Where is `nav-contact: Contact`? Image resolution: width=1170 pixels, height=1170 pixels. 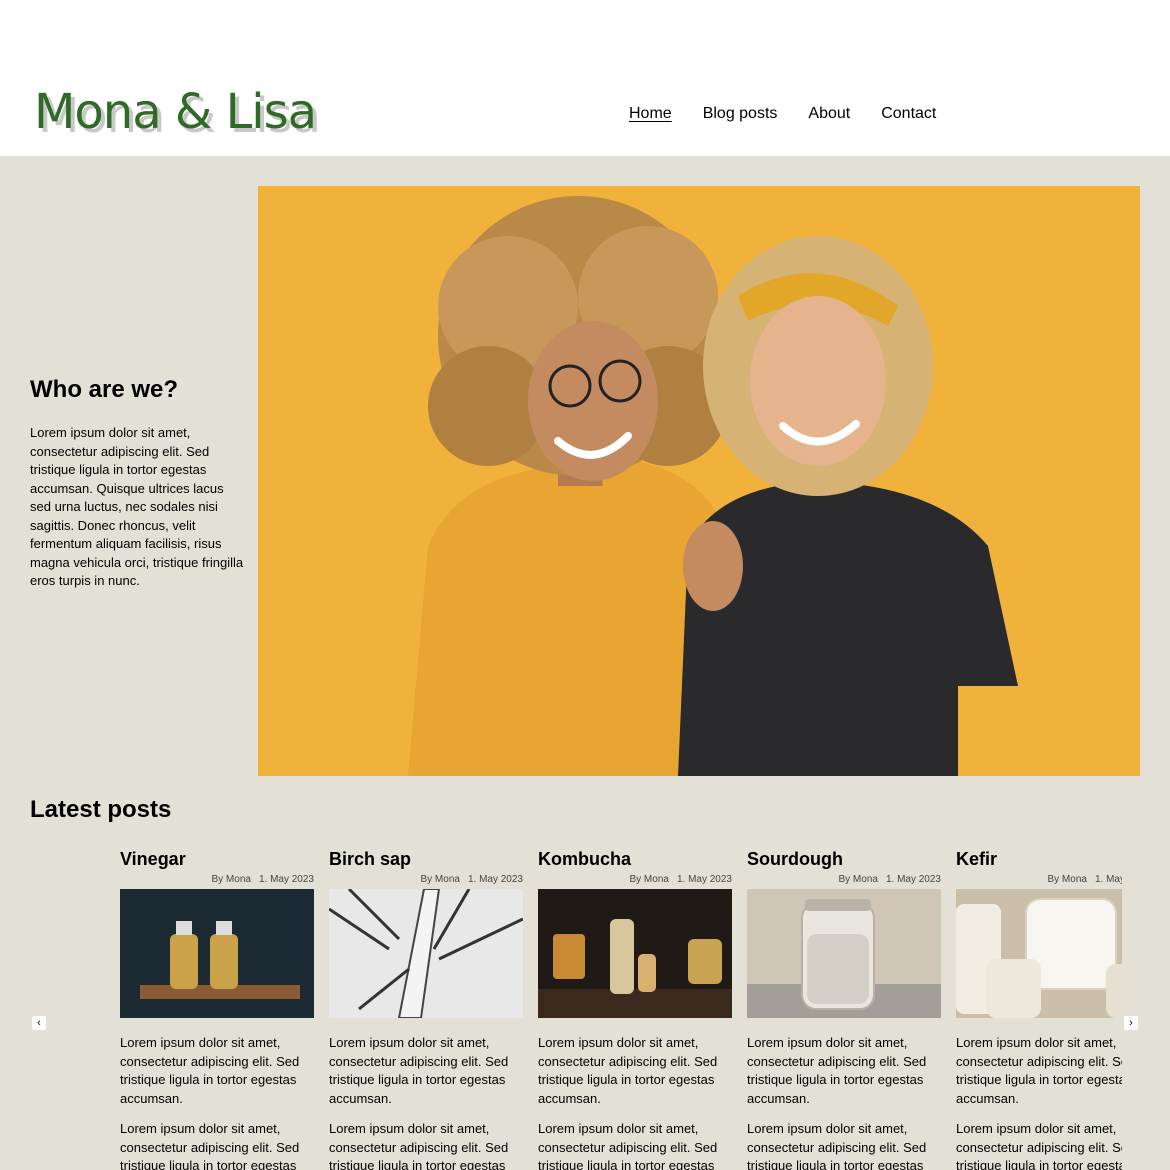
nav-contact: Contact is located at coordinates (908, 114).